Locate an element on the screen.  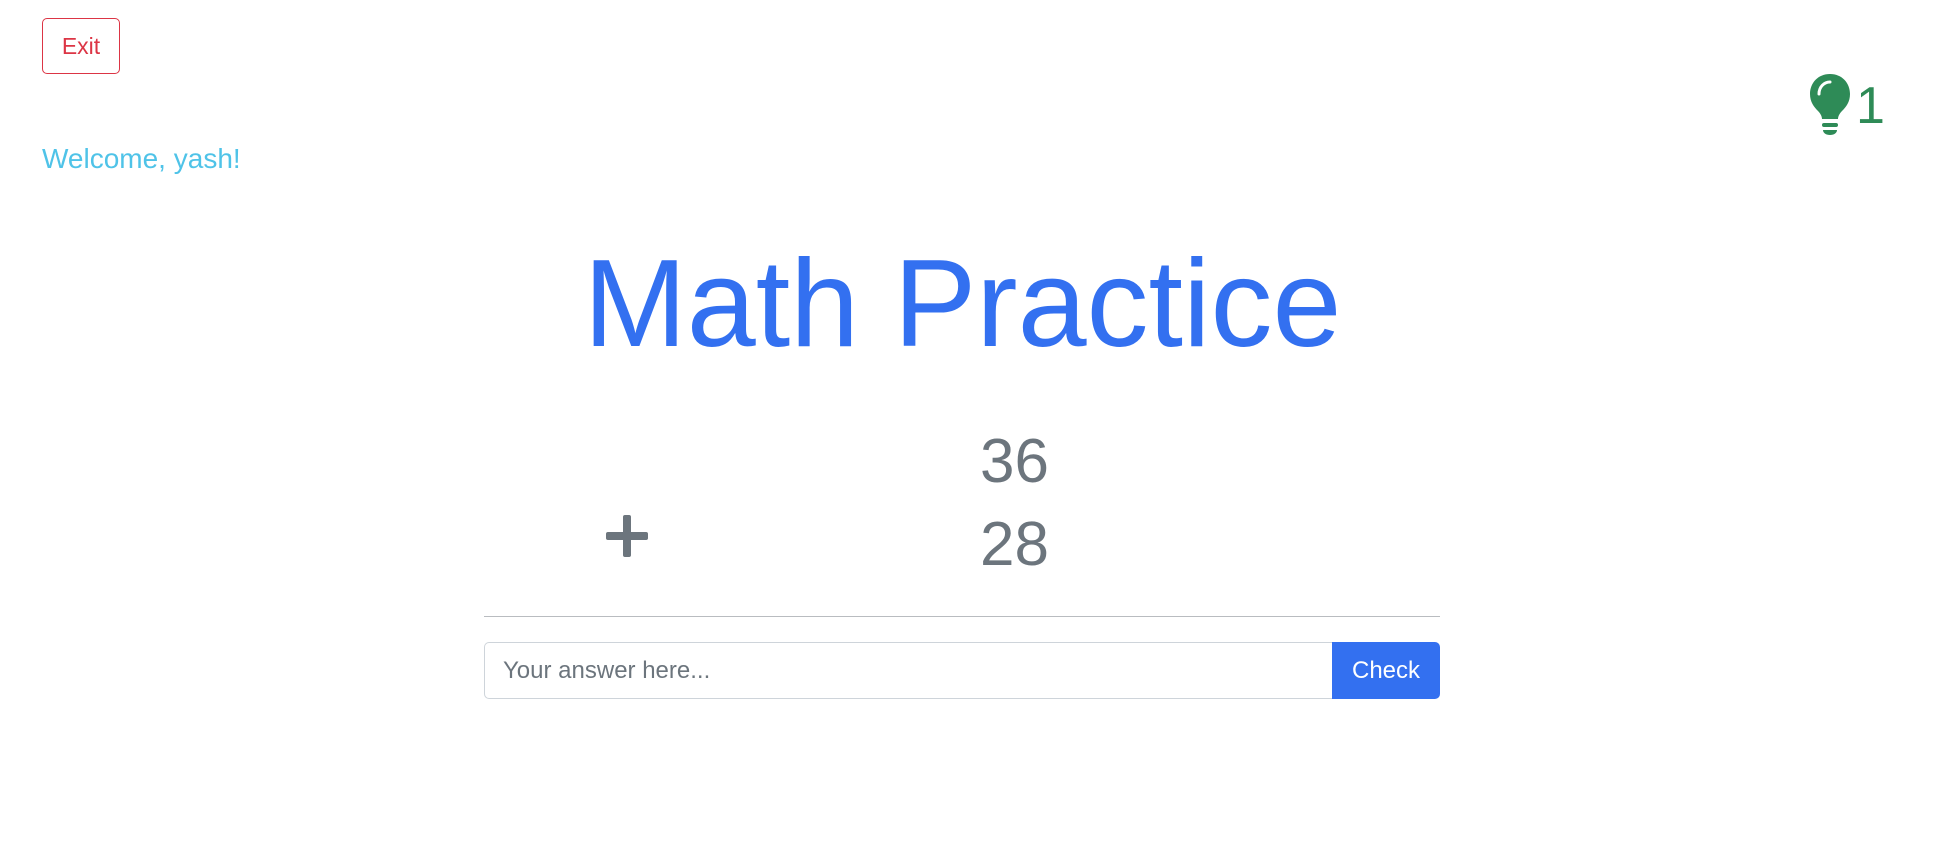
exit-button: Exit is located at coordinates (81, 46).